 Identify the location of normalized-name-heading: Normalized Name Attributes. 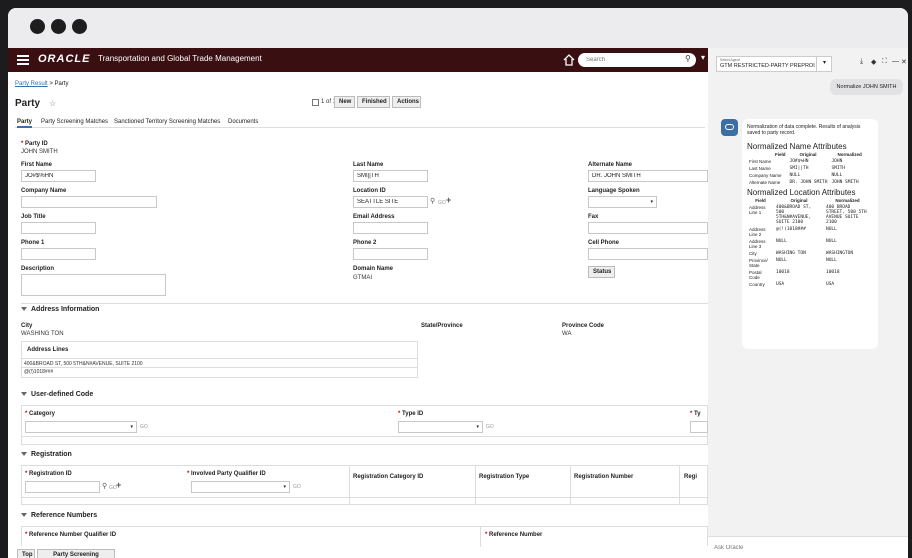
(797, 146).